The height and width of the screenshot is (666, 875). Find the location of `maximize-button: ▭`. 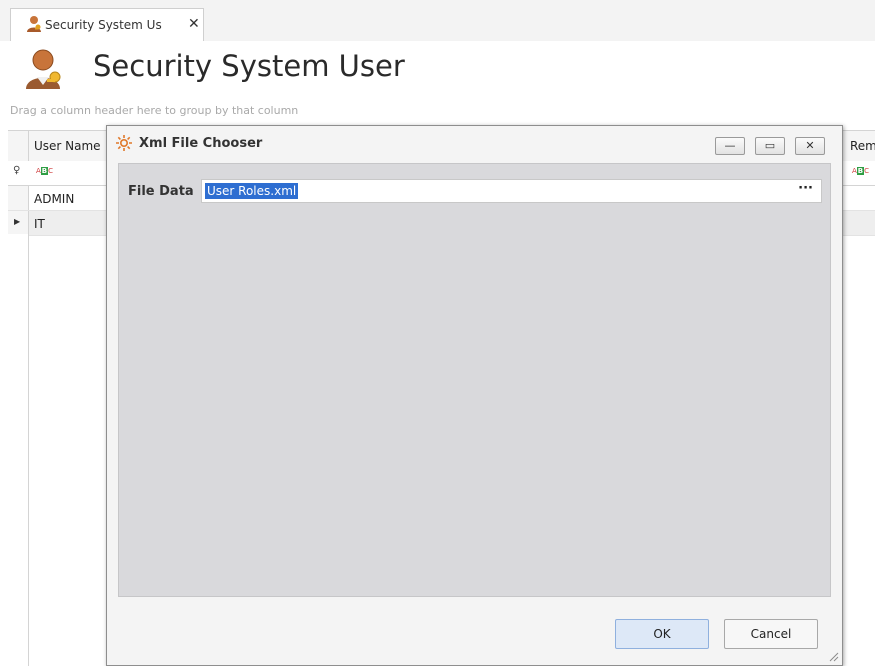

maximize-button: ▭ is located at coordinates (770, 146).